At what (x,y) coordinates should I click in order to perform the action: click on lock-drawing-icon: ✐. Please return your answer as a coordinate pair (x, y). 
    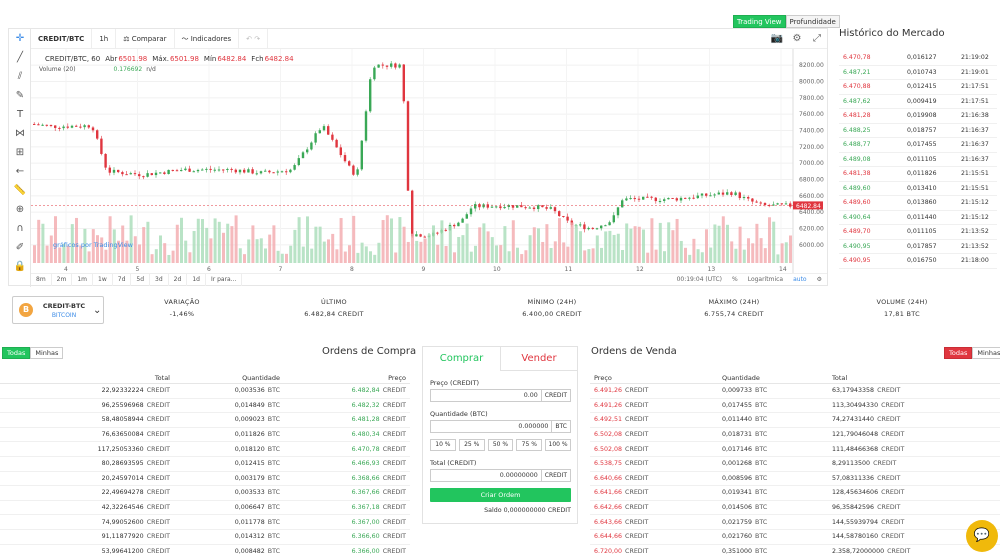
    Looking at the image, I should click on (20, 247).